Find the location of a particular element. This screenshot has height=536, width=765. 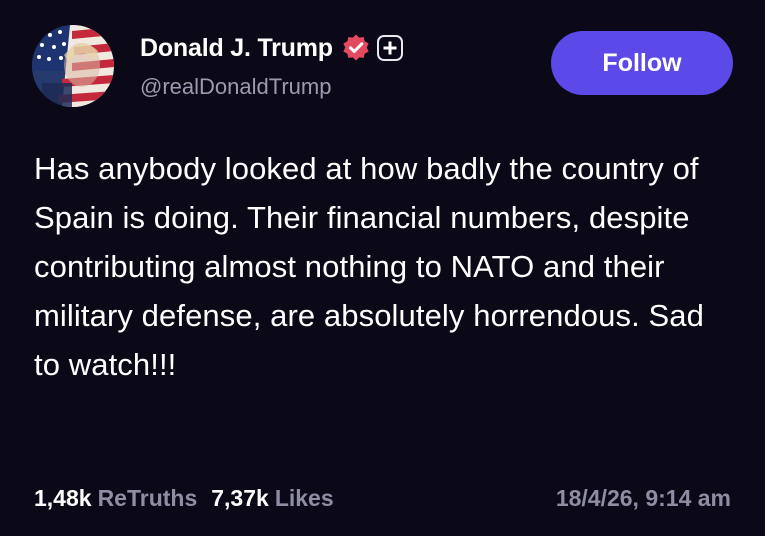

retruths-stat: 1,48k ReTruths is located at coordinates (115, 498).